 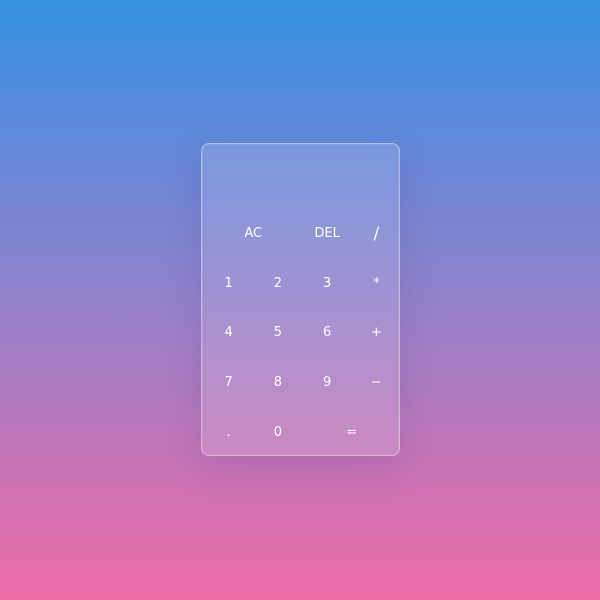 I want to click on equals-button: =, so click(x=352, y=432).